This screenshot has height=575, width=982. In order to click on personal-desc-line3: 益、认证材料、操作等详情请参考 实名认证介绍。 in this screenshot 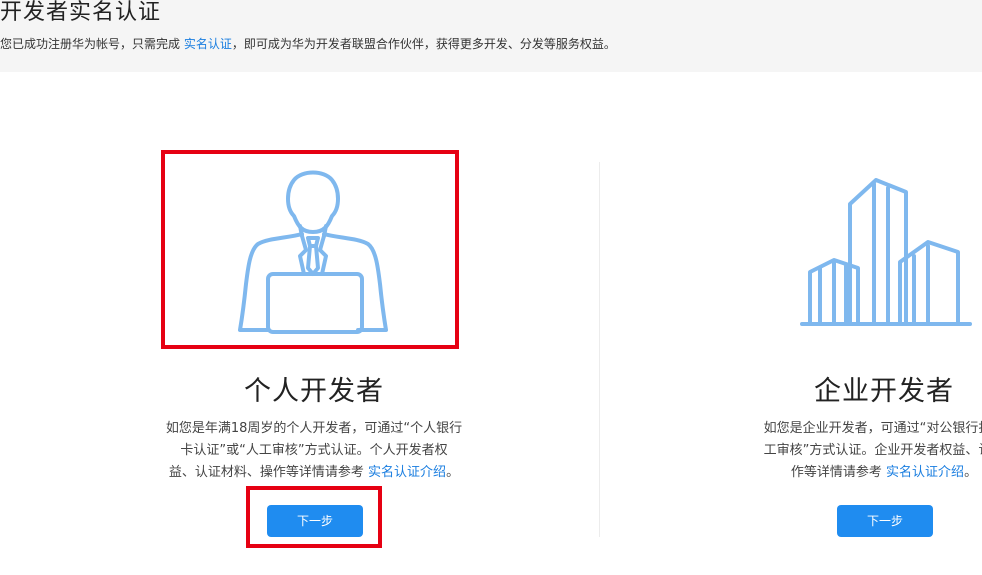, I will do `click(314, 473)`.